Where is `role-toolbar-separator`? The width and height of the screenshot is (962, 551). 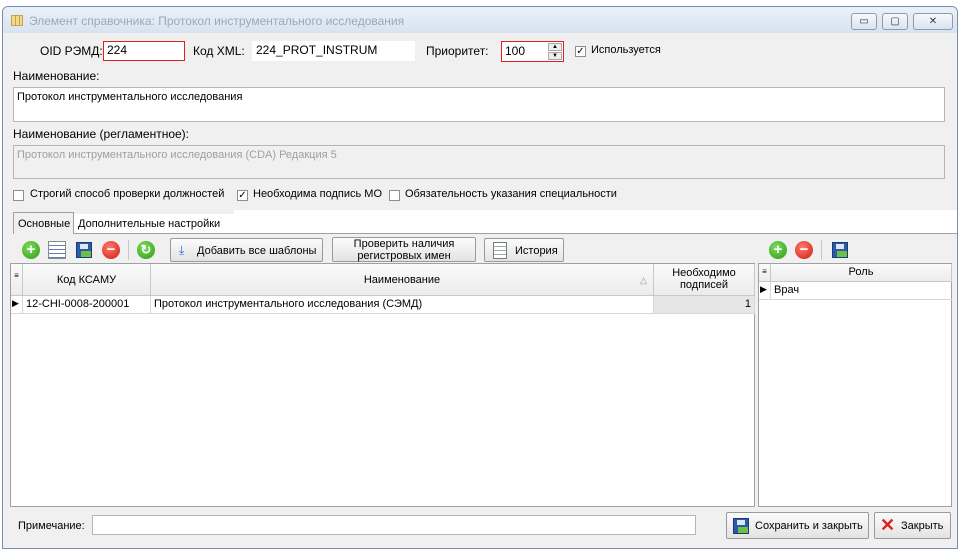 role-toolbar-separator is located at coordinates (821, 250).